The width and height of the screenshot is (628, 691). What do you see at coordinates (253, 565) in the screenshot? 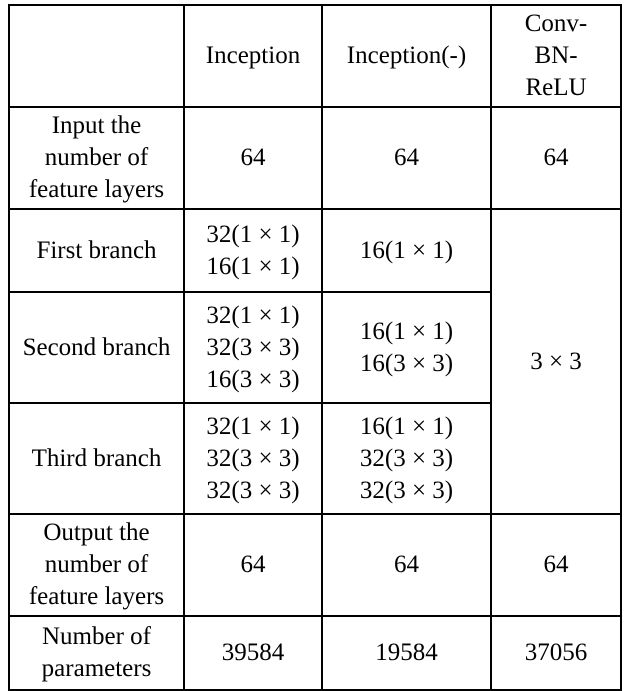
I see `cell-output-inception: 64` at bounding box center [253, 565].